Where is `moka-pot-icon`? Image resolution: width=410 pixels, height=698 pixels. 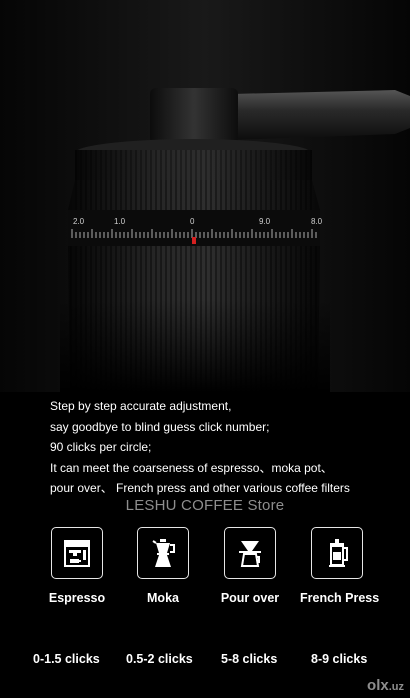 moka-pot-icon is located at coordinates (163, 553).